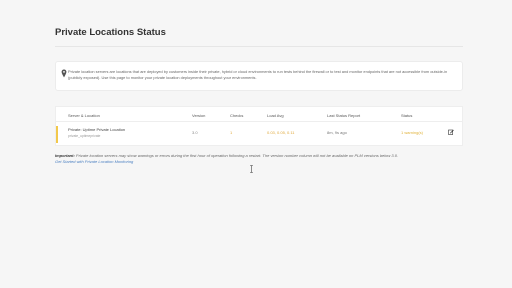 This screenshot has width=512, height=288. Describe the element at coordinates (236, 115) in the screenshot. I see `header-checks: Checks` at that location.